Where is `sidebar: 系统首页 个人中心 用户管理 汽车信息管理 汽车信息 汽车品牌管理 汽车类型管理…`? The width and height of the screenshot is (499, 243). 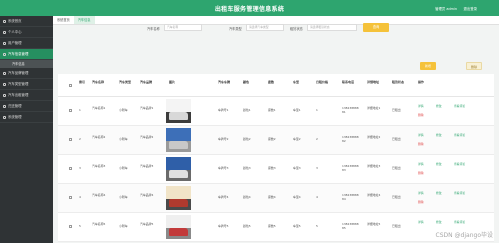 sidebar: 系统首页 个人中心 用户管理 汽车信息管理 汽车信息 汽车品牌管理 汽车类型管理… is located at coordinates (26, 129).